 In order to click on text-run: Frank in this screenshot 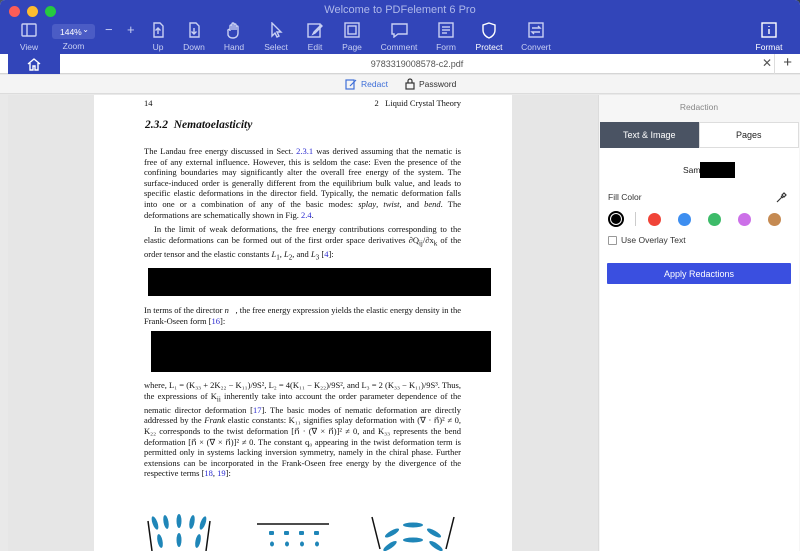, I will do `click(215, 420)`.